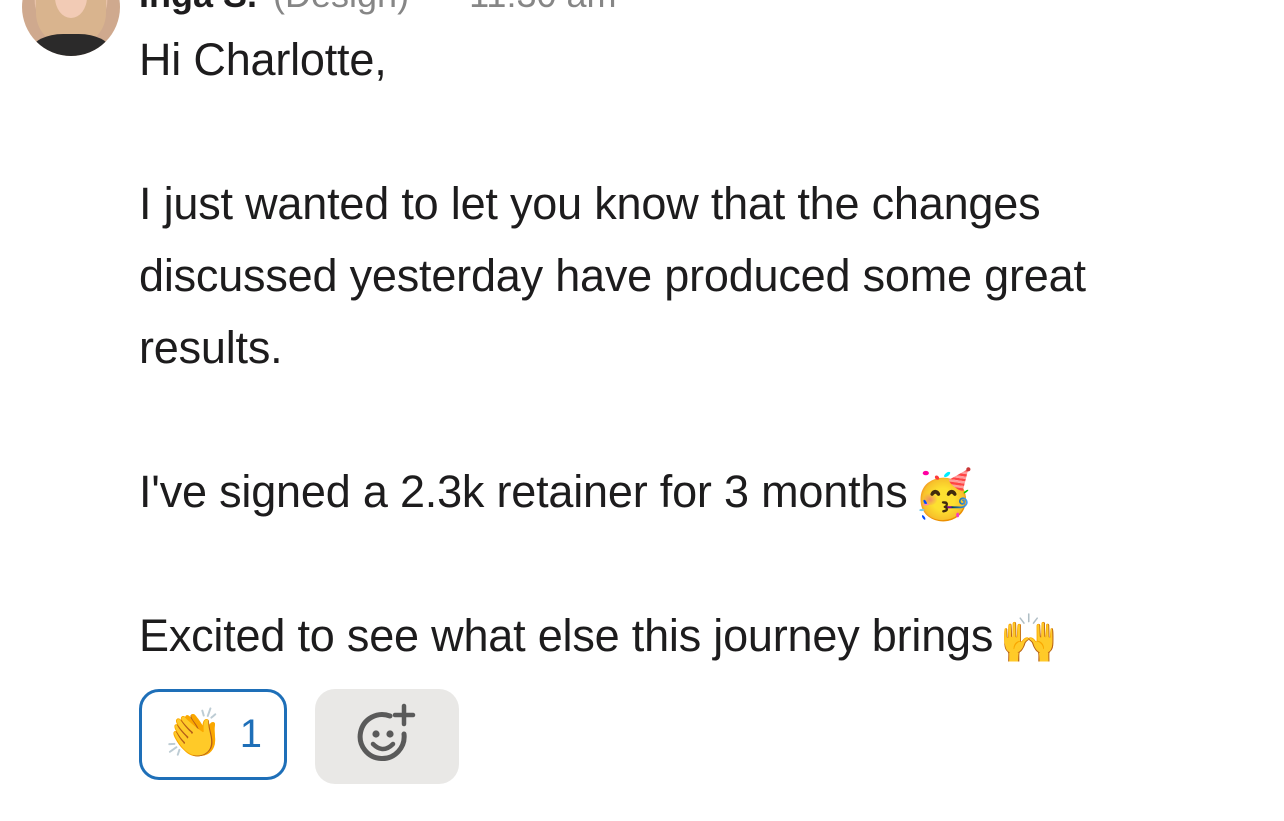 This screenshot has width=1284, height=821. What do you see at coordinates (250, 734) in the screenshot?
I see `reaction-count: 1` at bounding box center [250, 734].